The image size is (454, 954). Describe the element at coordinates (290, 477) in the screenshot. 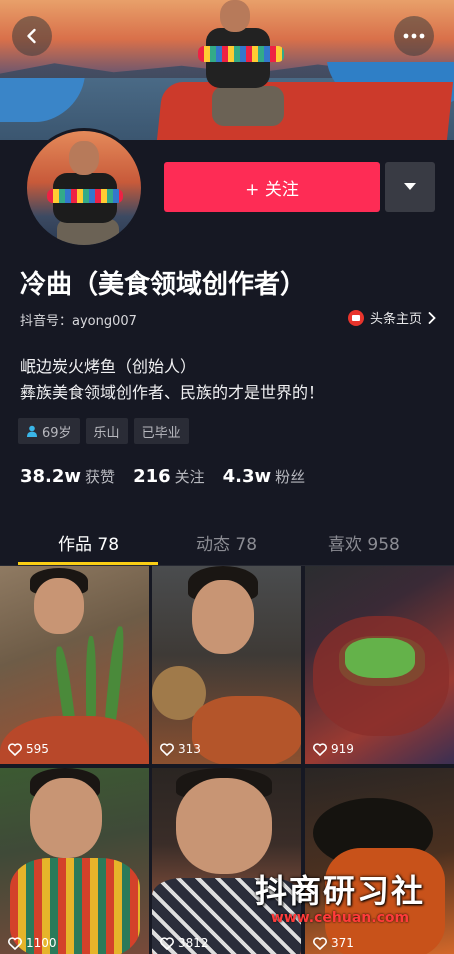

I see `fans-label: 粉丝` at that location.